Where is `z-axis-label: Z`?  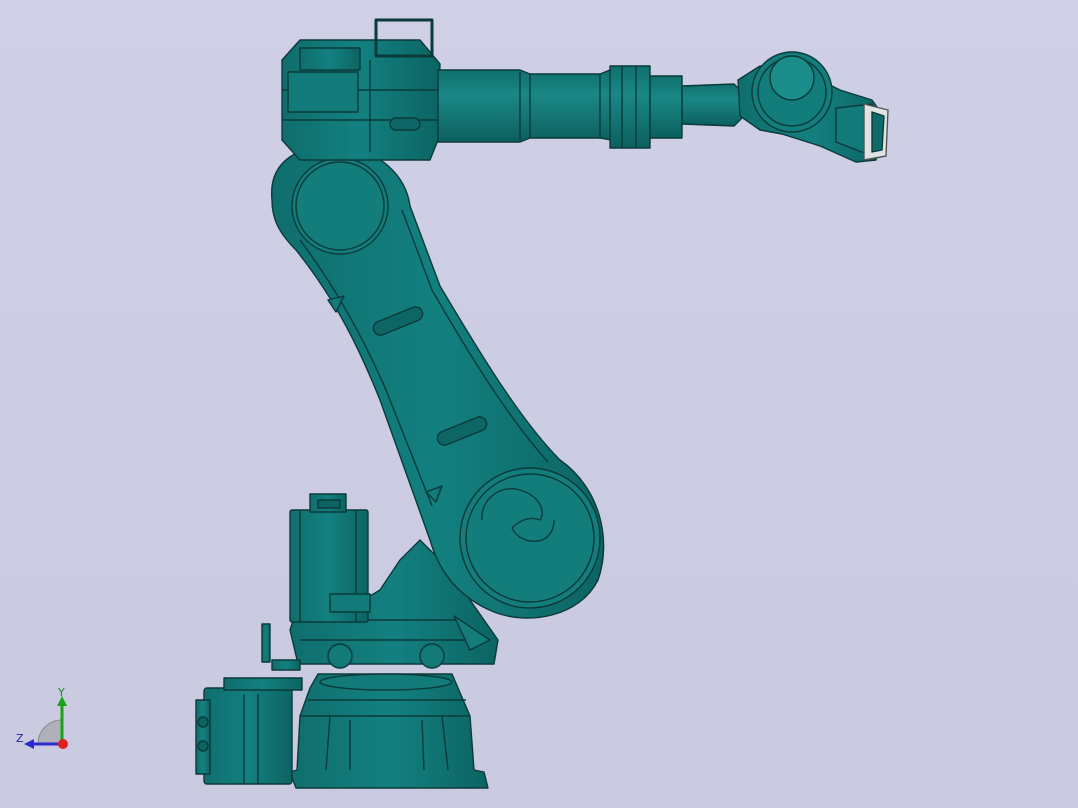
z-axis-label: Z is located at coordinates (20, 738).